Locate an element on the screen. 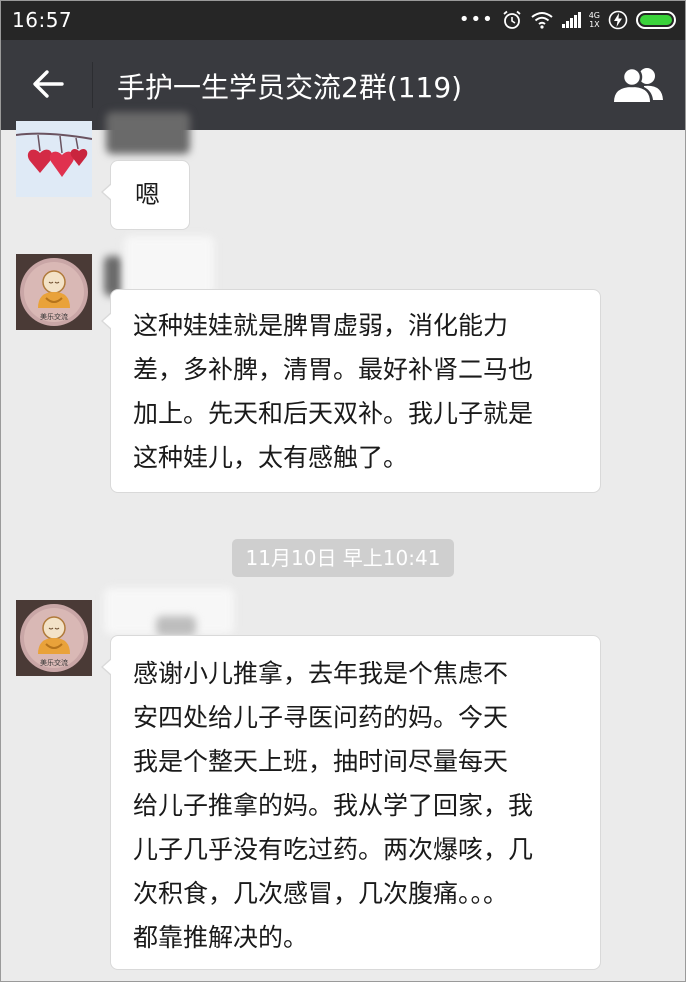  charging-icon is located at coordinates (618, 20).